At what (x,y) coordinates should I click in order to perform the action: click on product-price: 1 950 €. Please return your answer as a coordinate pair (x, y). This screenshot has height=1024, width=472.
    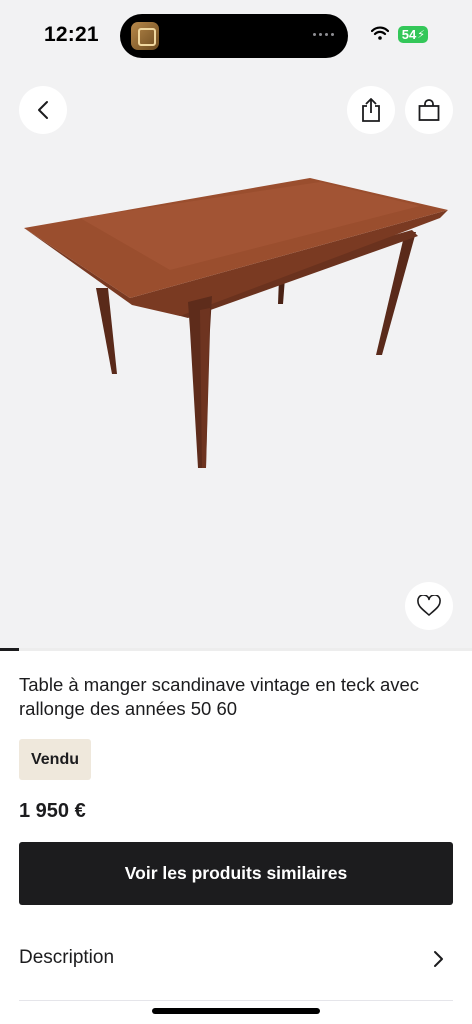
    Looking at the image, I should click on (52, 811).